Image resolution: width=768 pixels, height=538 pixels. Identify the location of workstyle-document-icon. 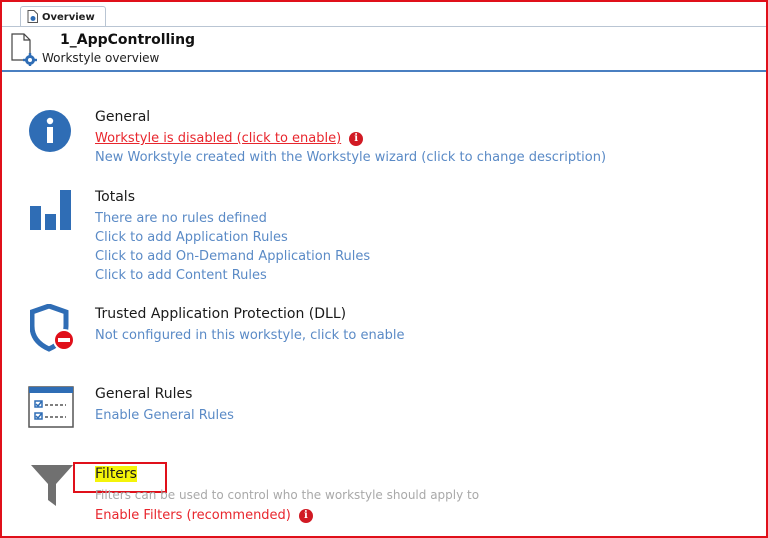
(23, 51).